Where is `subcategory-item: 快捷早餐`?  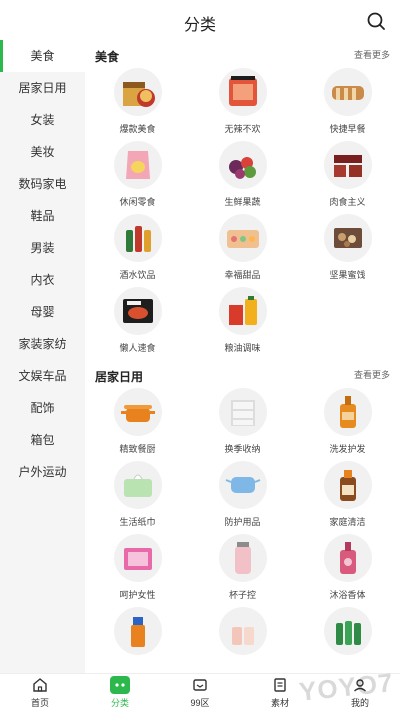
subcategory-item: 快捷早餐 is located at coordinates (347, 104).